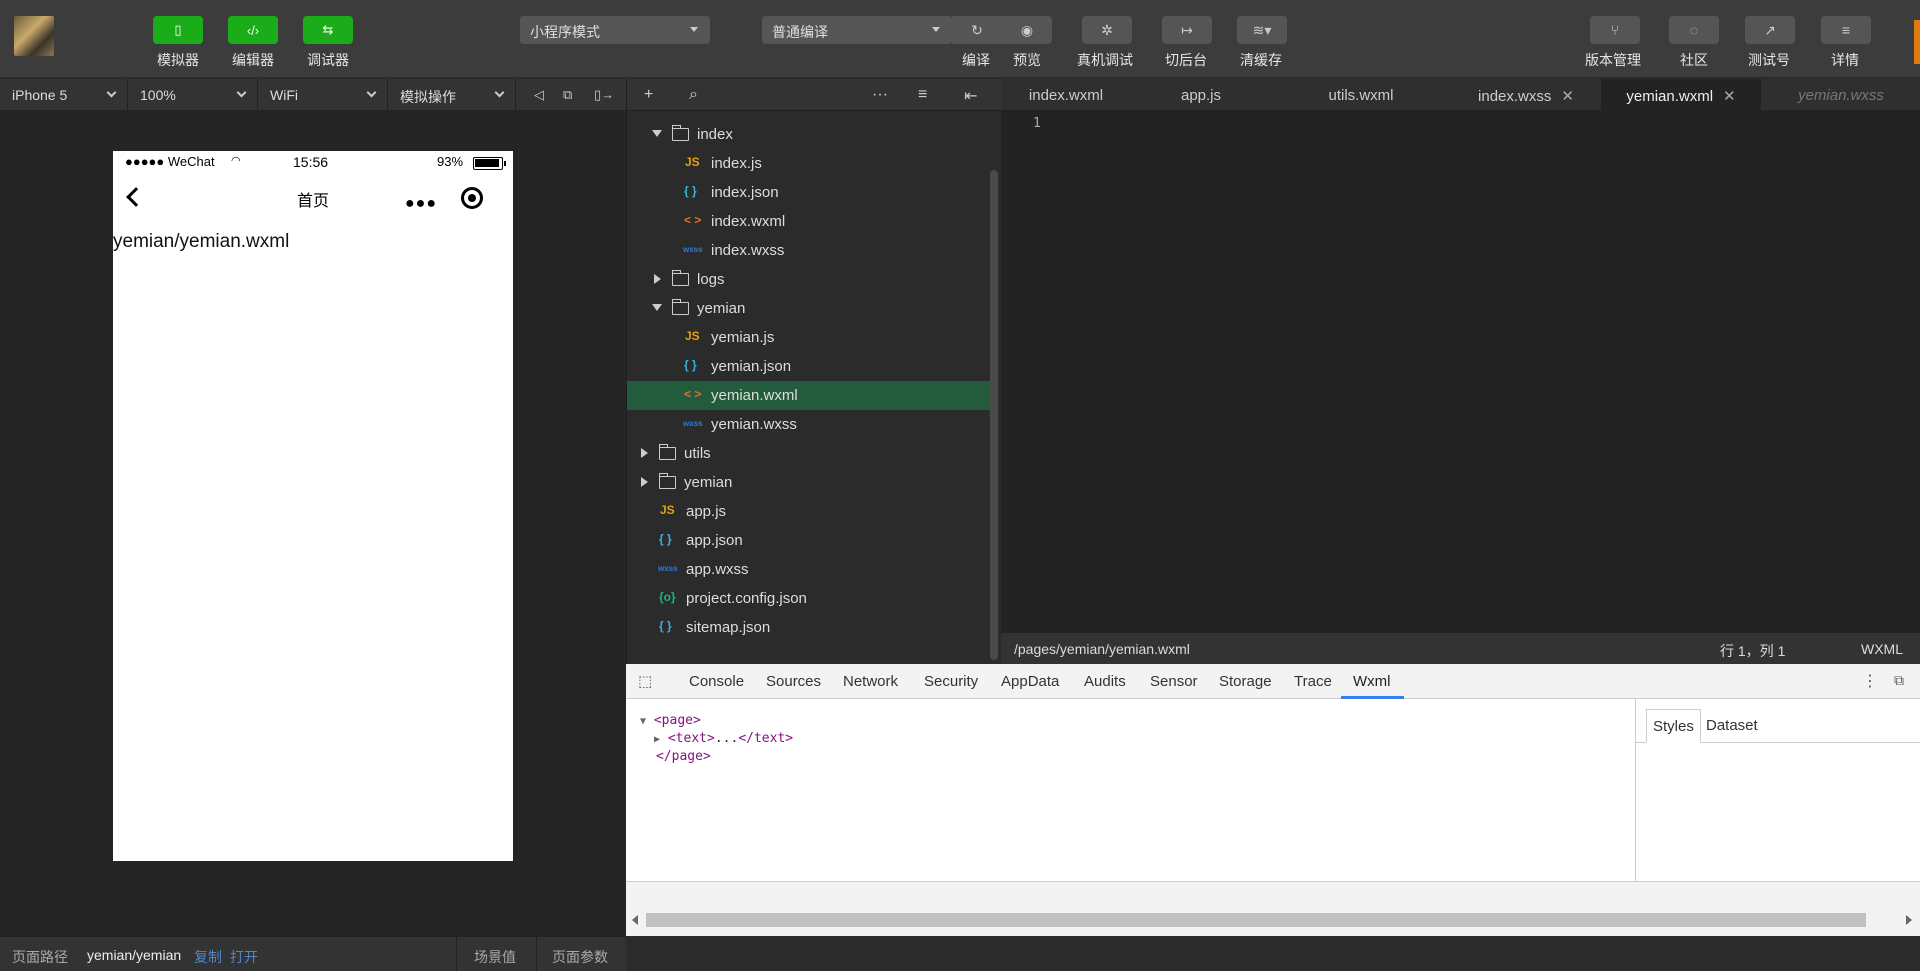 The width and height of the screenshot is (1920, 971). I want to click on preview-button: ◉, so click(1027, 30).